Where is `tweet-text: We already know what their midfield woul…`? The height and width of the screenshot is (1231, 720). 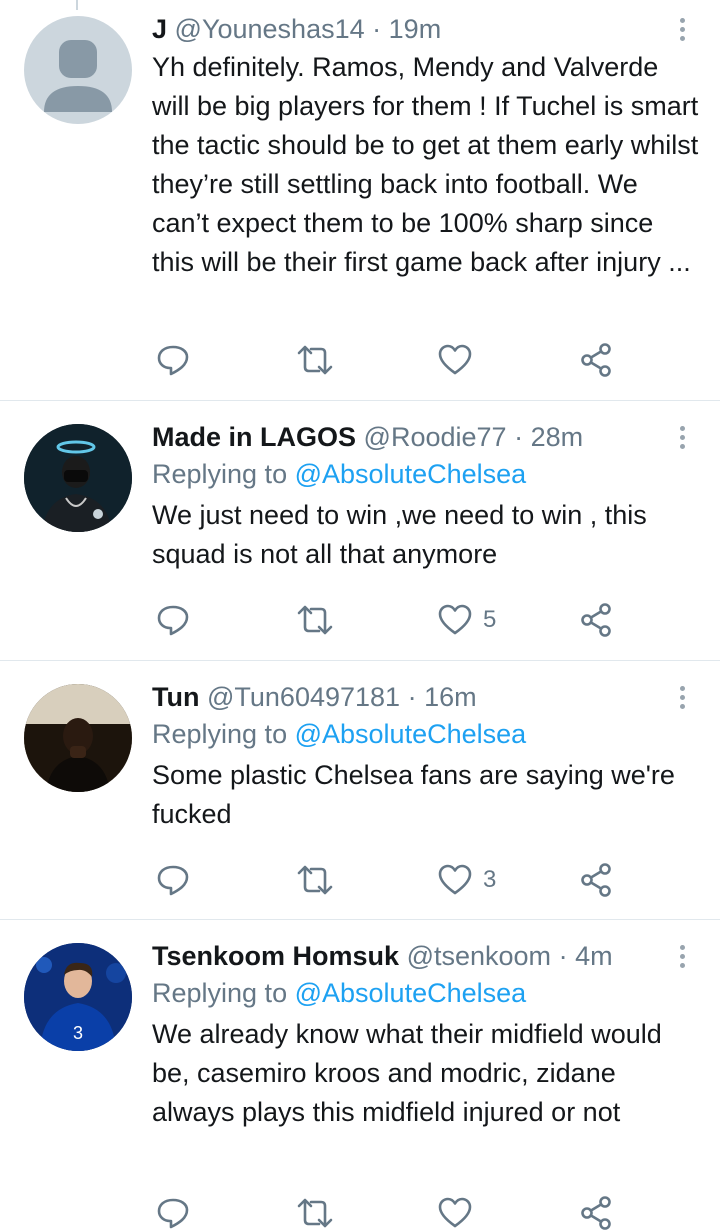
tweet-text: We already know what their midfield woul… is located at coordinates (407, 1073).